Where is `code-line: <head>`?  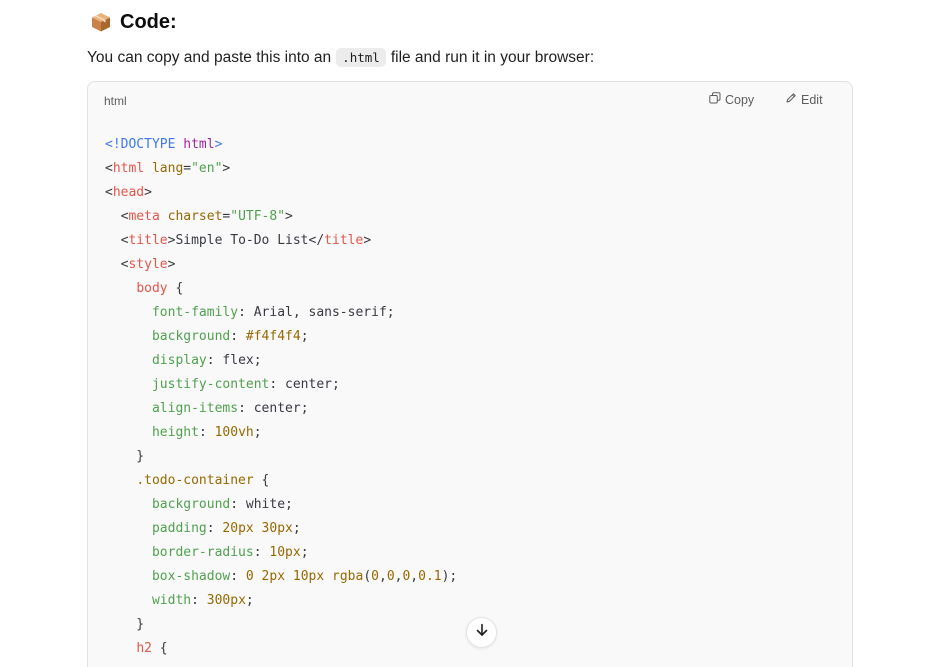
code-line: <head> is located at coordinates (281, 193).